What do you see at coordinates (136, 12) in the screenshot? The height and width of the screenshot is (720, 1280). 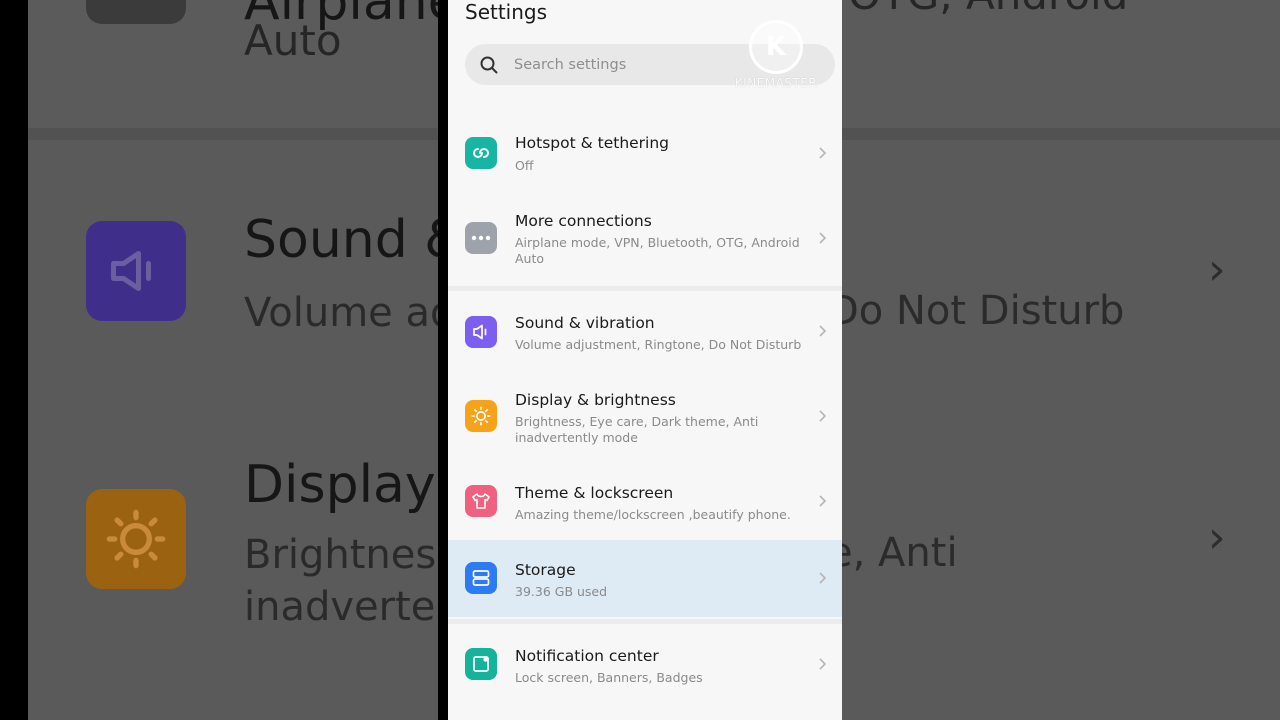 I see `bg-more-dots-icon` at bounding box center [136, 12].